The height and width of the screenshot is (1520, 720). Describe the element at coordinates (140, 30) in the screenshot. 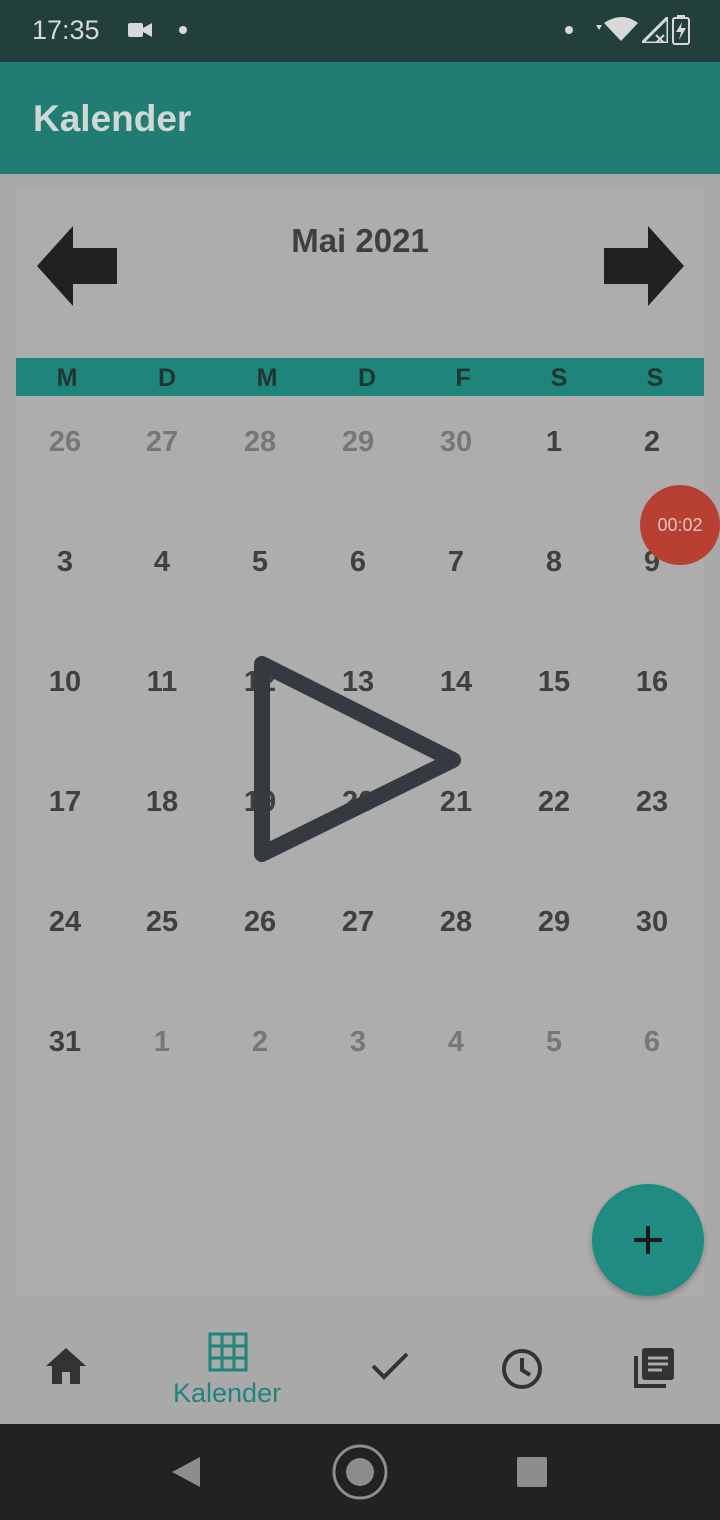

I see `video-camera-icon` at that location.